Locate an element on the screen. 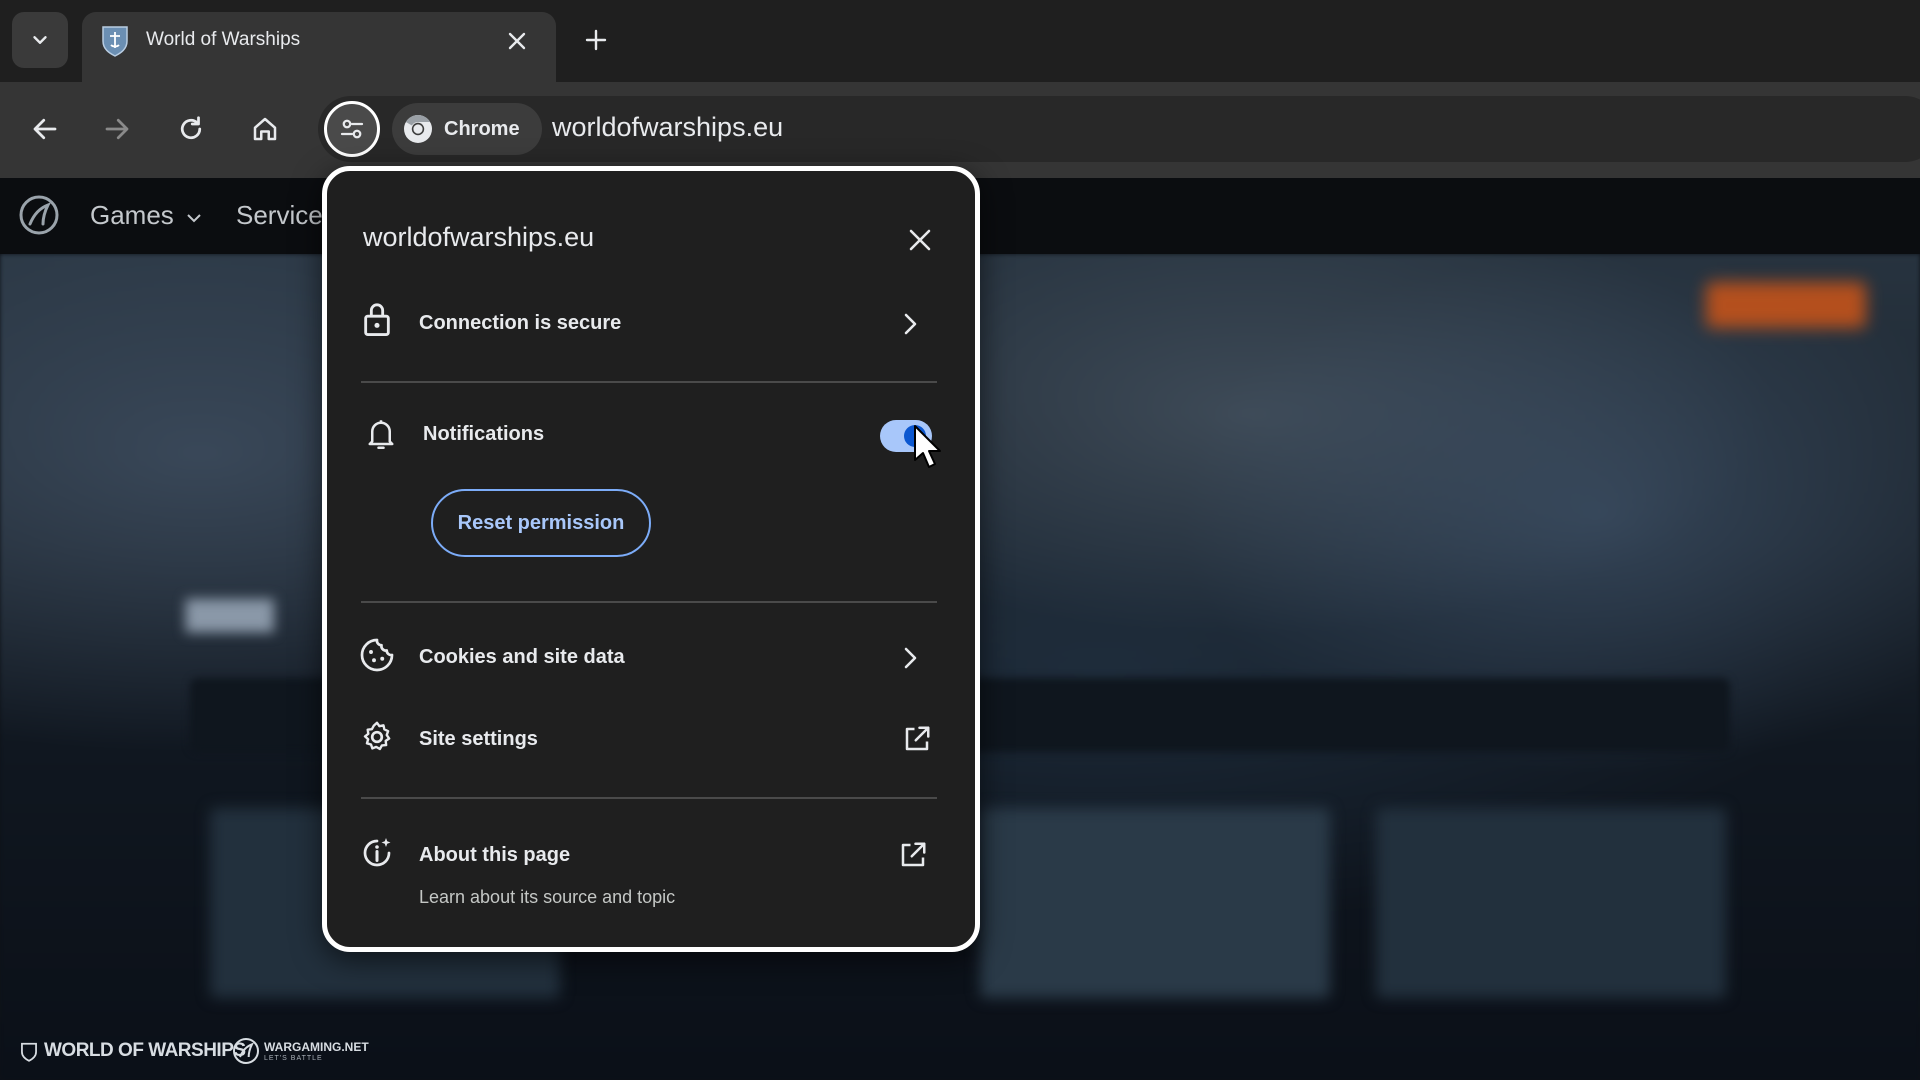 This screenshot has width=1920, height=1080. nav-games: Games is located at coordinates (132, 215).